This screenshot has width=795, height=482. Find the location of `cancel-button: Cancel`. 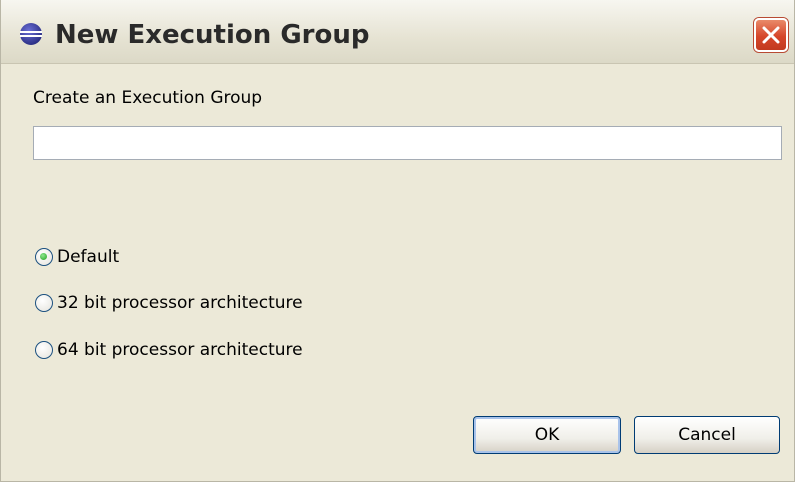

cancel-button: Cancel is located at coordinates (707, 435).